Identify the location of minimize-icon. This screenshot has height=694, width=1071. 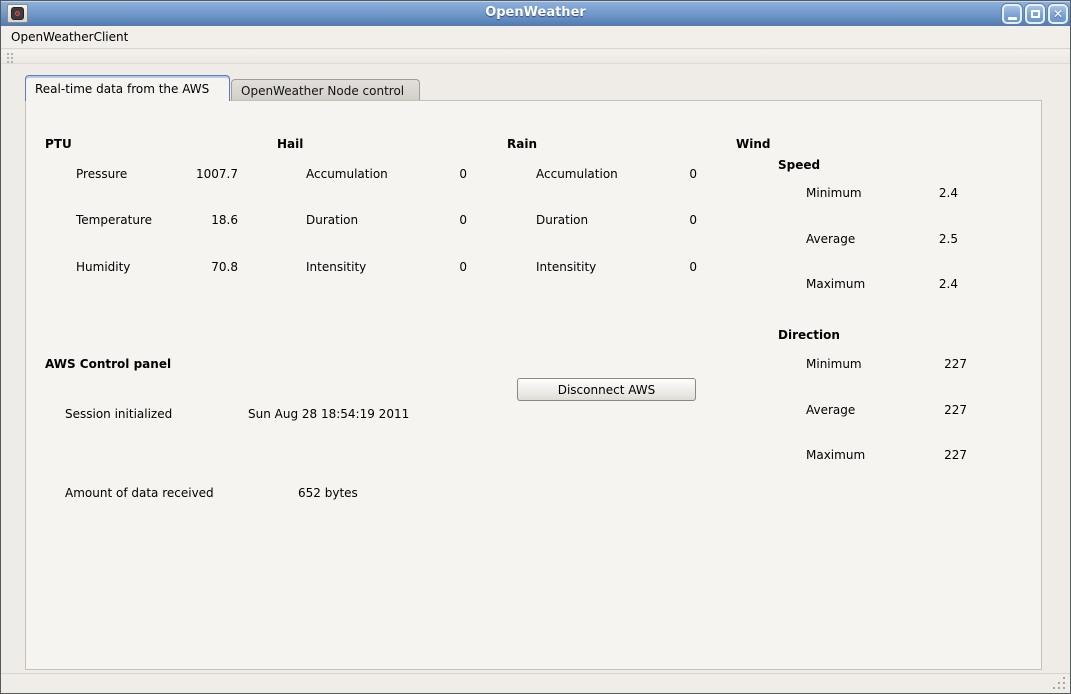
(1012, 18).